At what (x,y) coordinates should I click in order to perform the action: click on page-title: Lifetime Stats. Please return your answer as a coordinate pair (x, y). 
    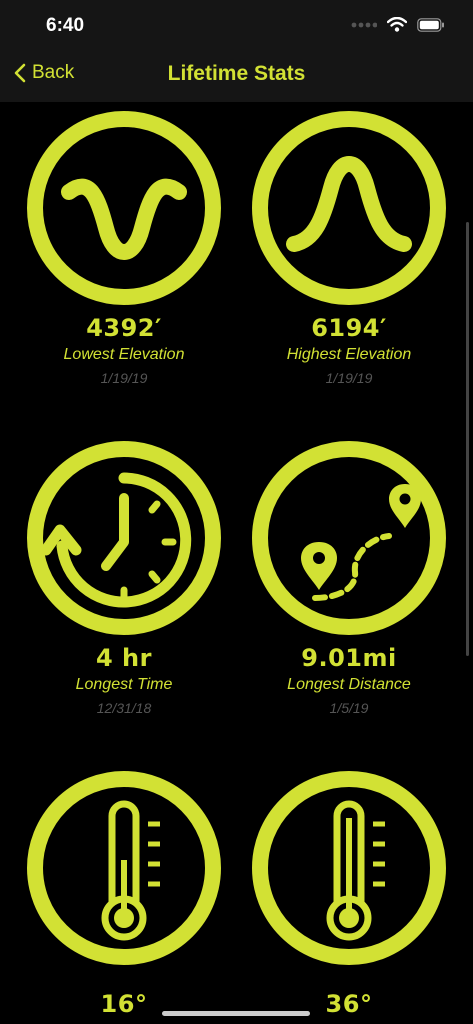
    Looking at the image, I should click on (236, 73).